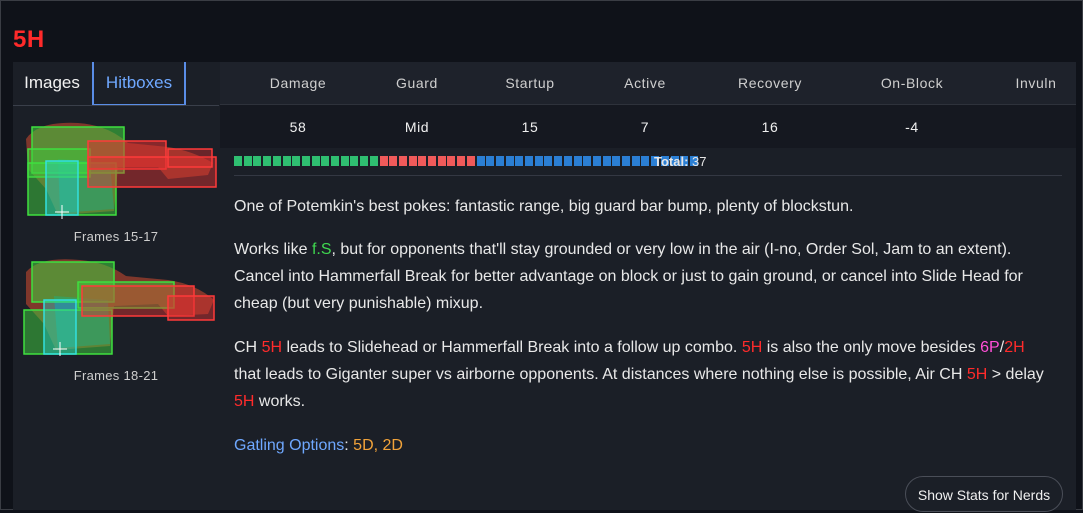 Image resolution: width=1083 pixels, height=513 pixels. Describe the element at coordinates (645, 83) in the screenshot. I see `header-active: Active` at that location.